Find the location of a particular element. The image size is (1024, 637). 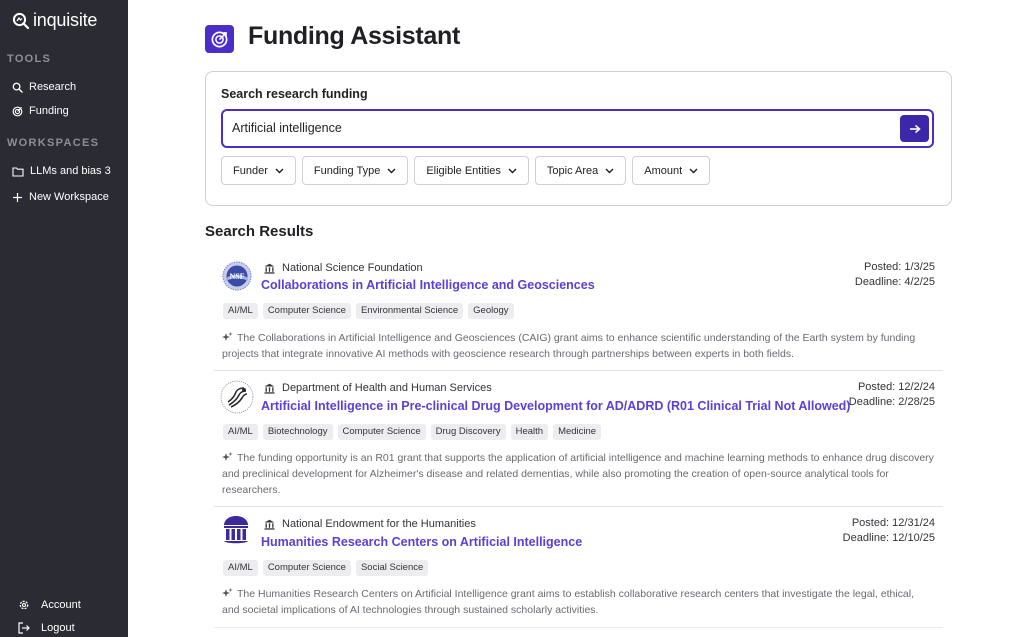

tag: Drug Discovery is located at coordinates (468, 432).